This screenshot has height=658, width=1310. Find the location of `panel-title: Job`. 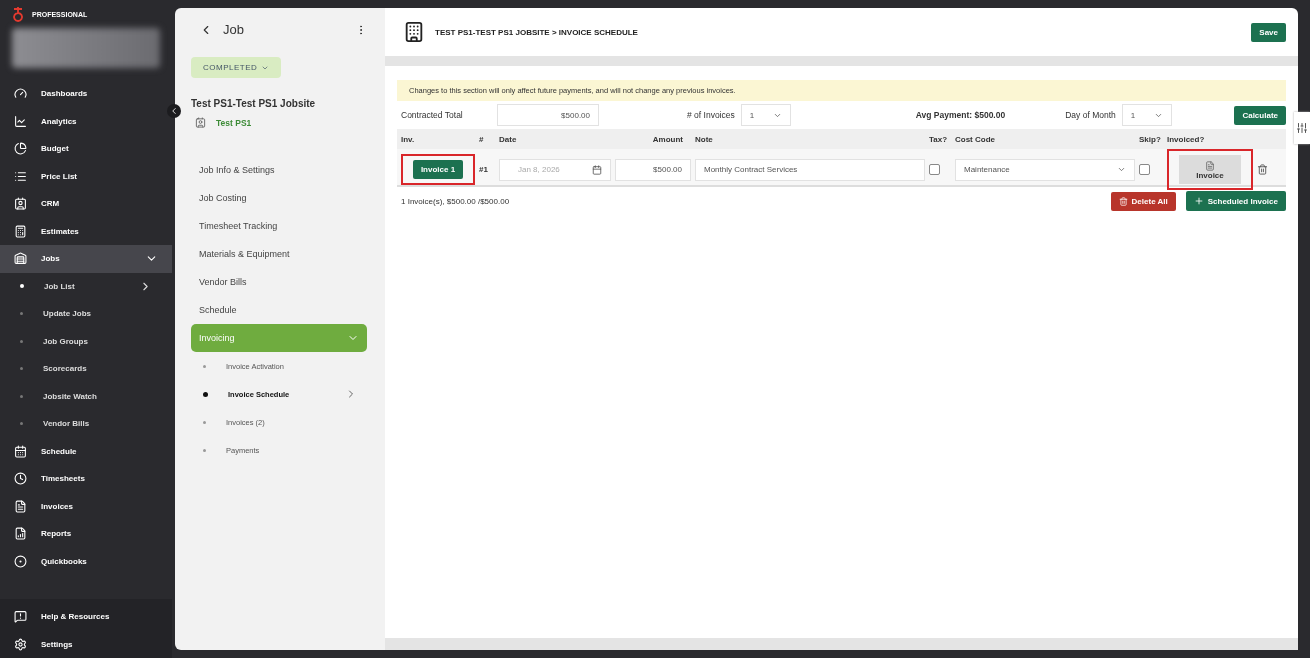

panel-title: Job is located at coordinates (233, 29).